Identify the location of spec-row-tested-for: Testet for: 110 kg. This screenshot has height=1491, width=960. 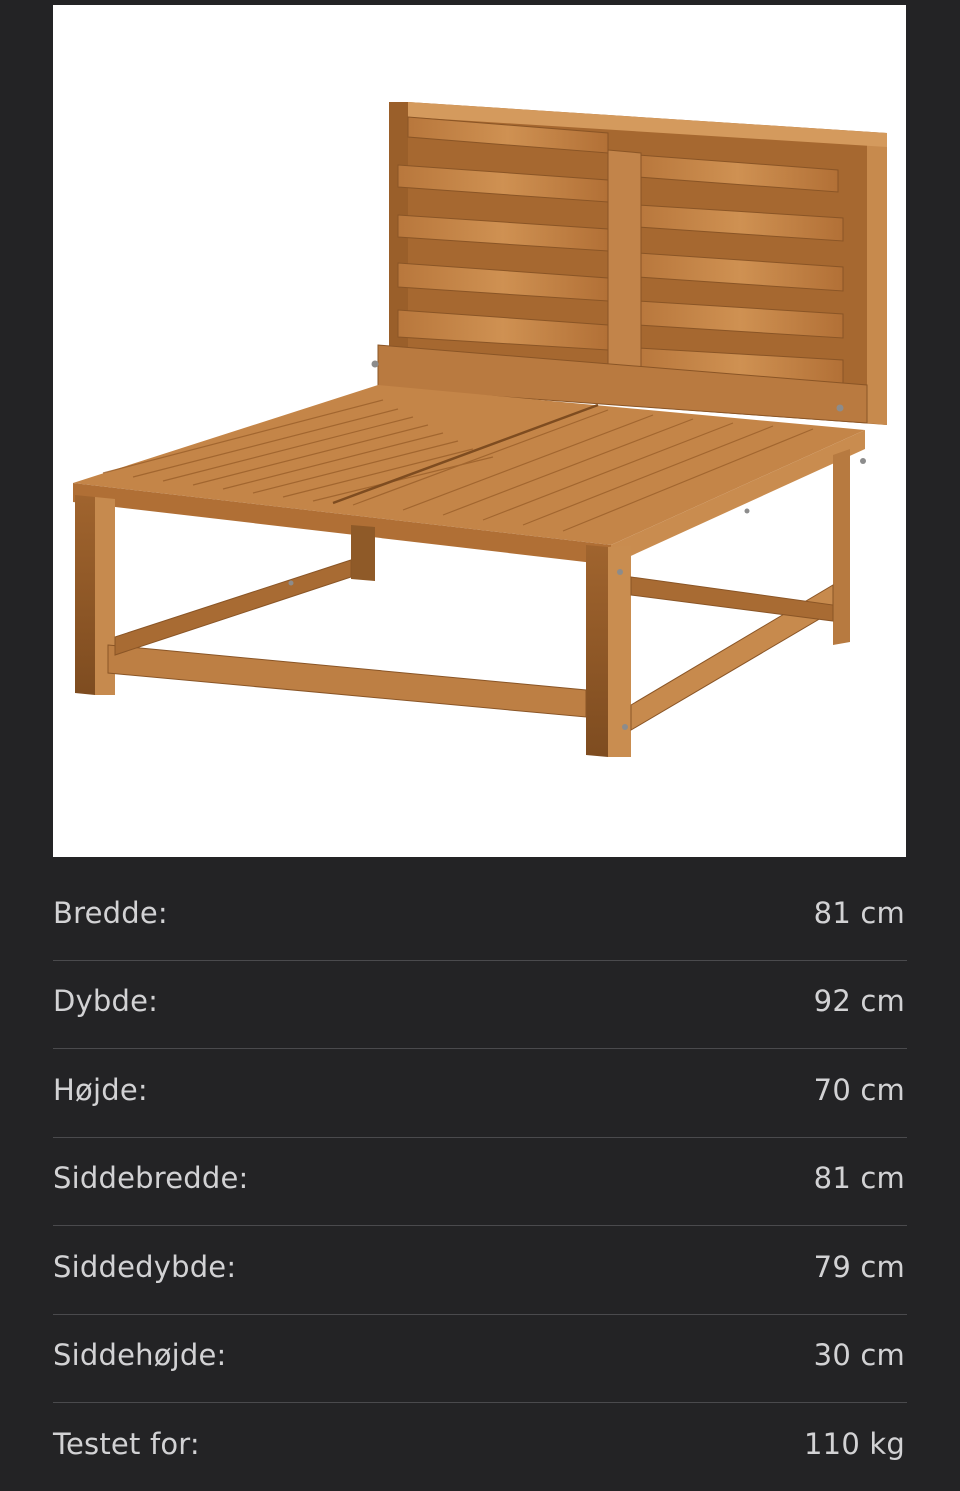
(480, 1447).